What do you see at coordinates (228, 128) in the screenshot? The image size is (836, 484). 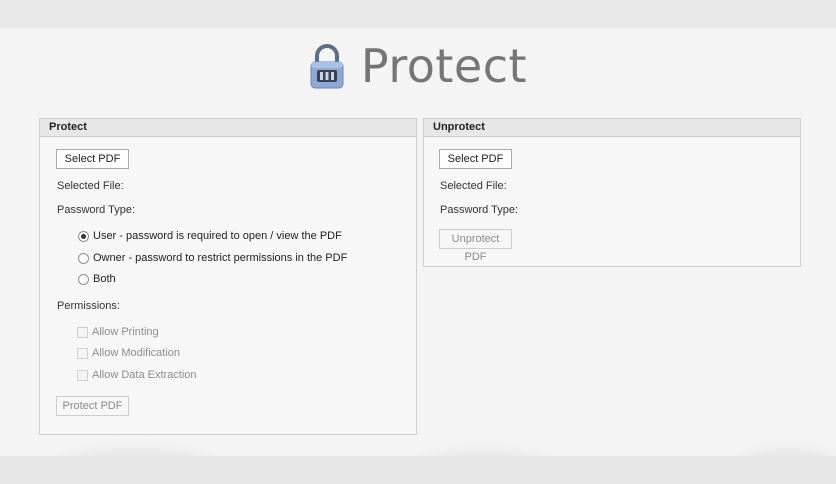 I see `protect-panel-header: Protect` at bounding box center [228, 128].